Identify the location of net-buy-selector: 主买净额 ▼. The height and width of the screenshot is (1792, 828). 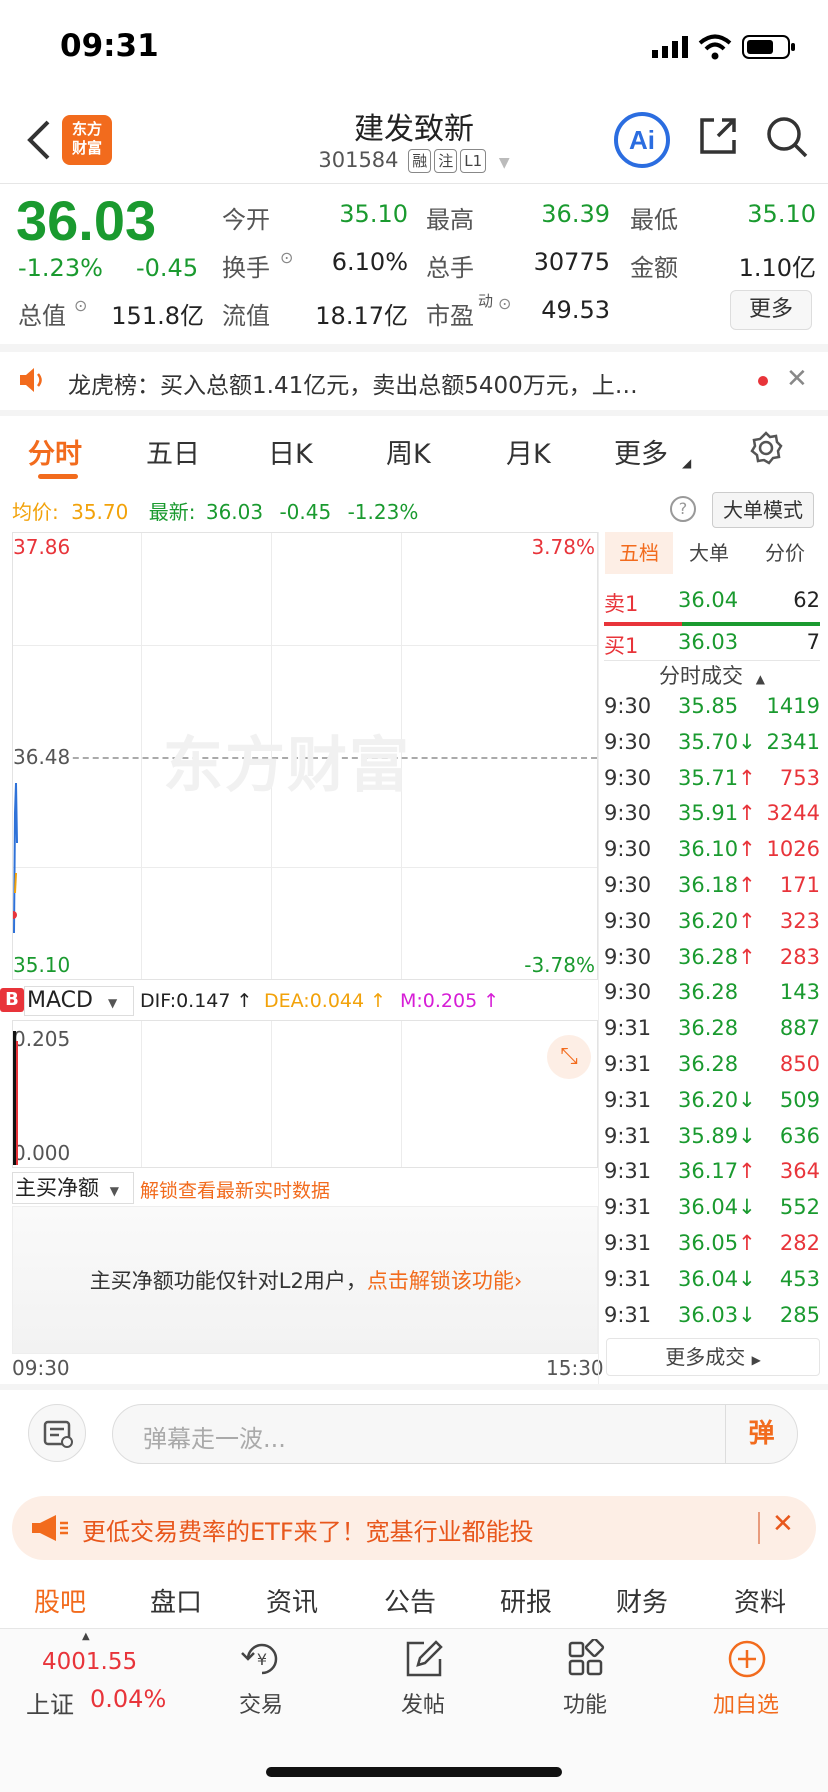
(73, 1188).